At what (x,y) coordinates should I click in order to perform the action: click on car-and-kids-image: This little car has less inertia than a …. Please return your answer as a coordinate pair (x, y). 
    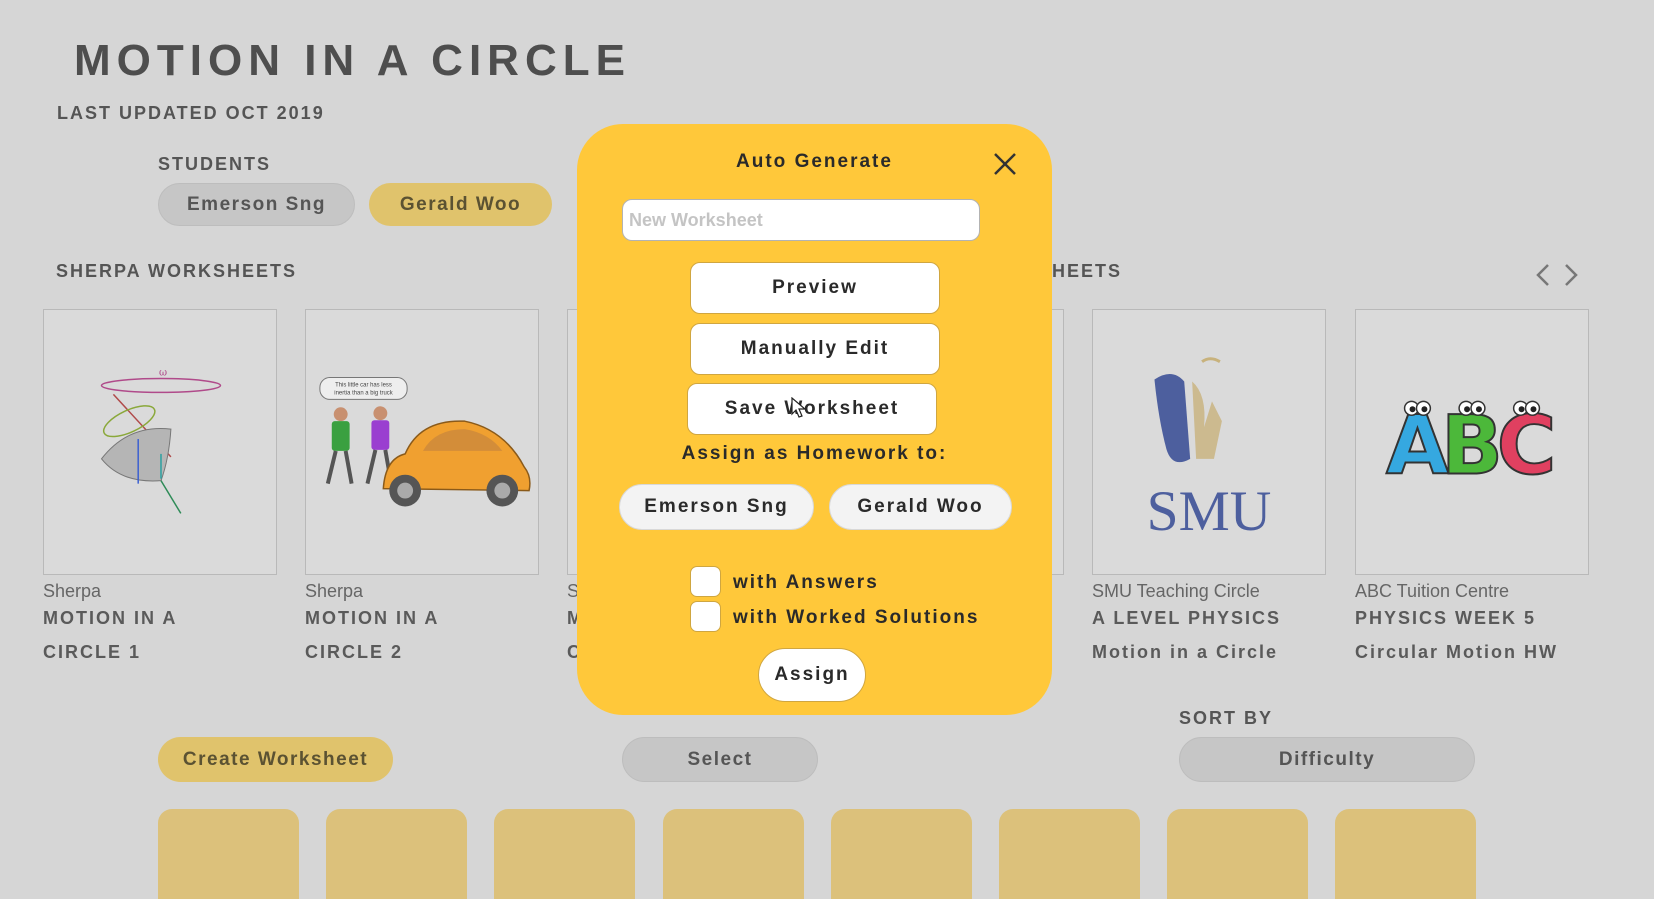
    Looking at the image, I should click on (425, 442).